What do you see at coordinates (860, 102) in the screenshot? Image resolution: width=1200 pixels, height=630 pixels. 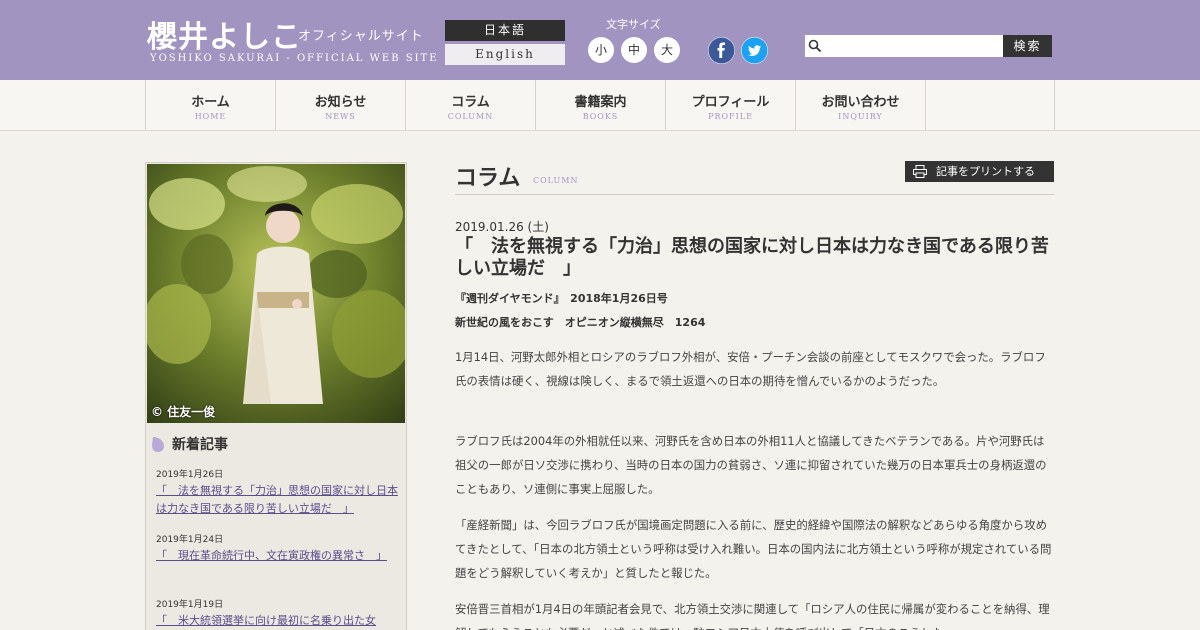 I see `nav-label: お問い合わせ` at bounding box center [860, 102].